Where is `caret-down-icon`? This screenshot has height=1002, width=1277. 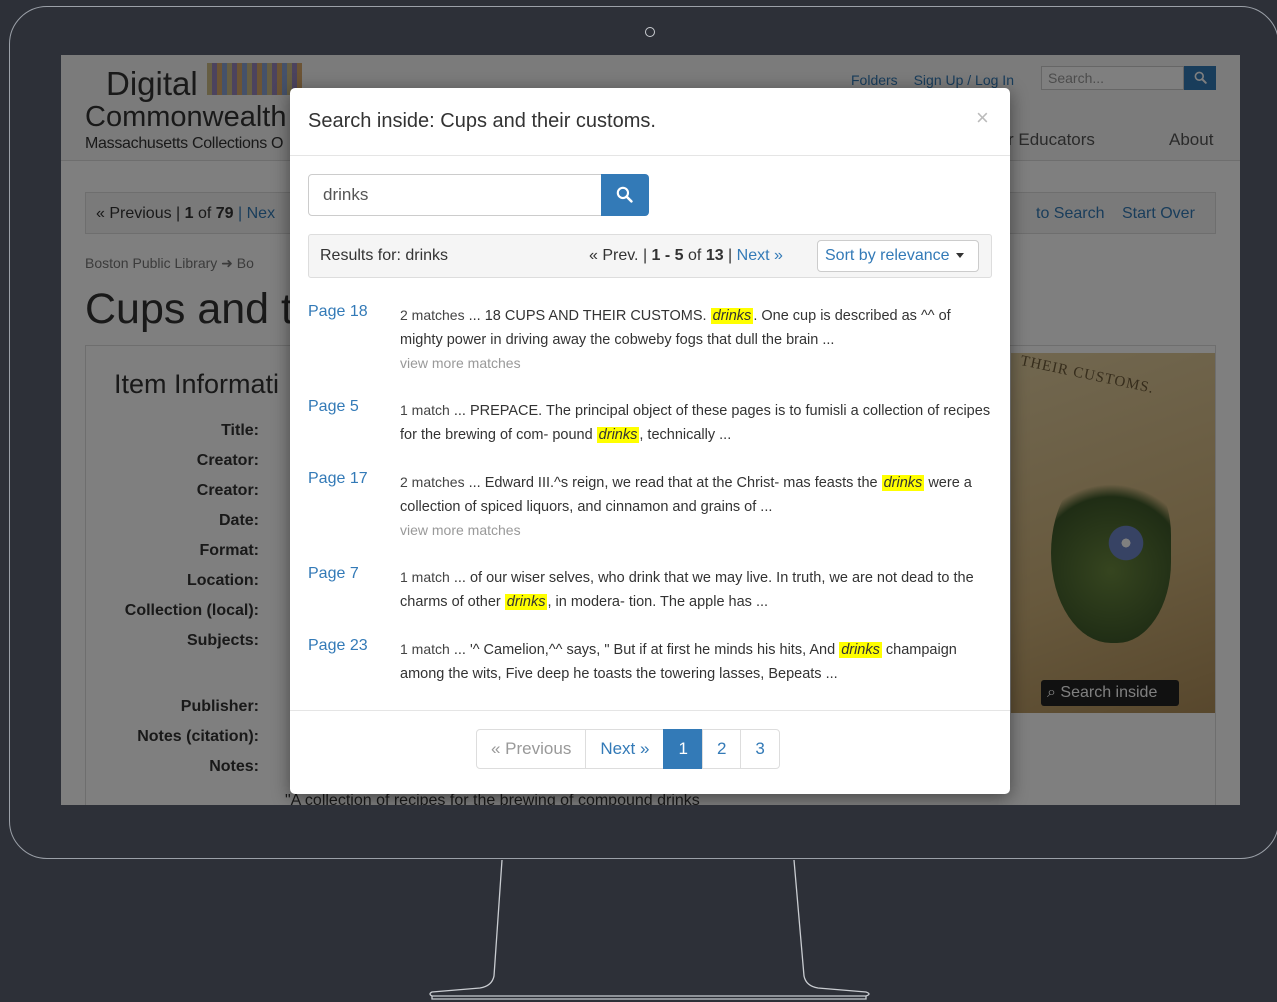 caret-down-icon is located at coordinates (959, 256).